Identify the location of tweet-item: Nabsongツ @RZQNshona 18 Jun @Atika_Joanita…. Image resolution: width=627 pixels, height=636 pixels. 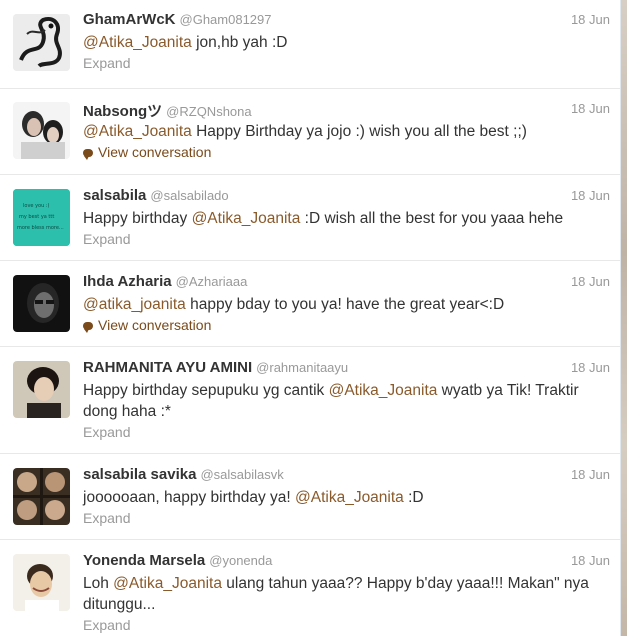
(310, 132).